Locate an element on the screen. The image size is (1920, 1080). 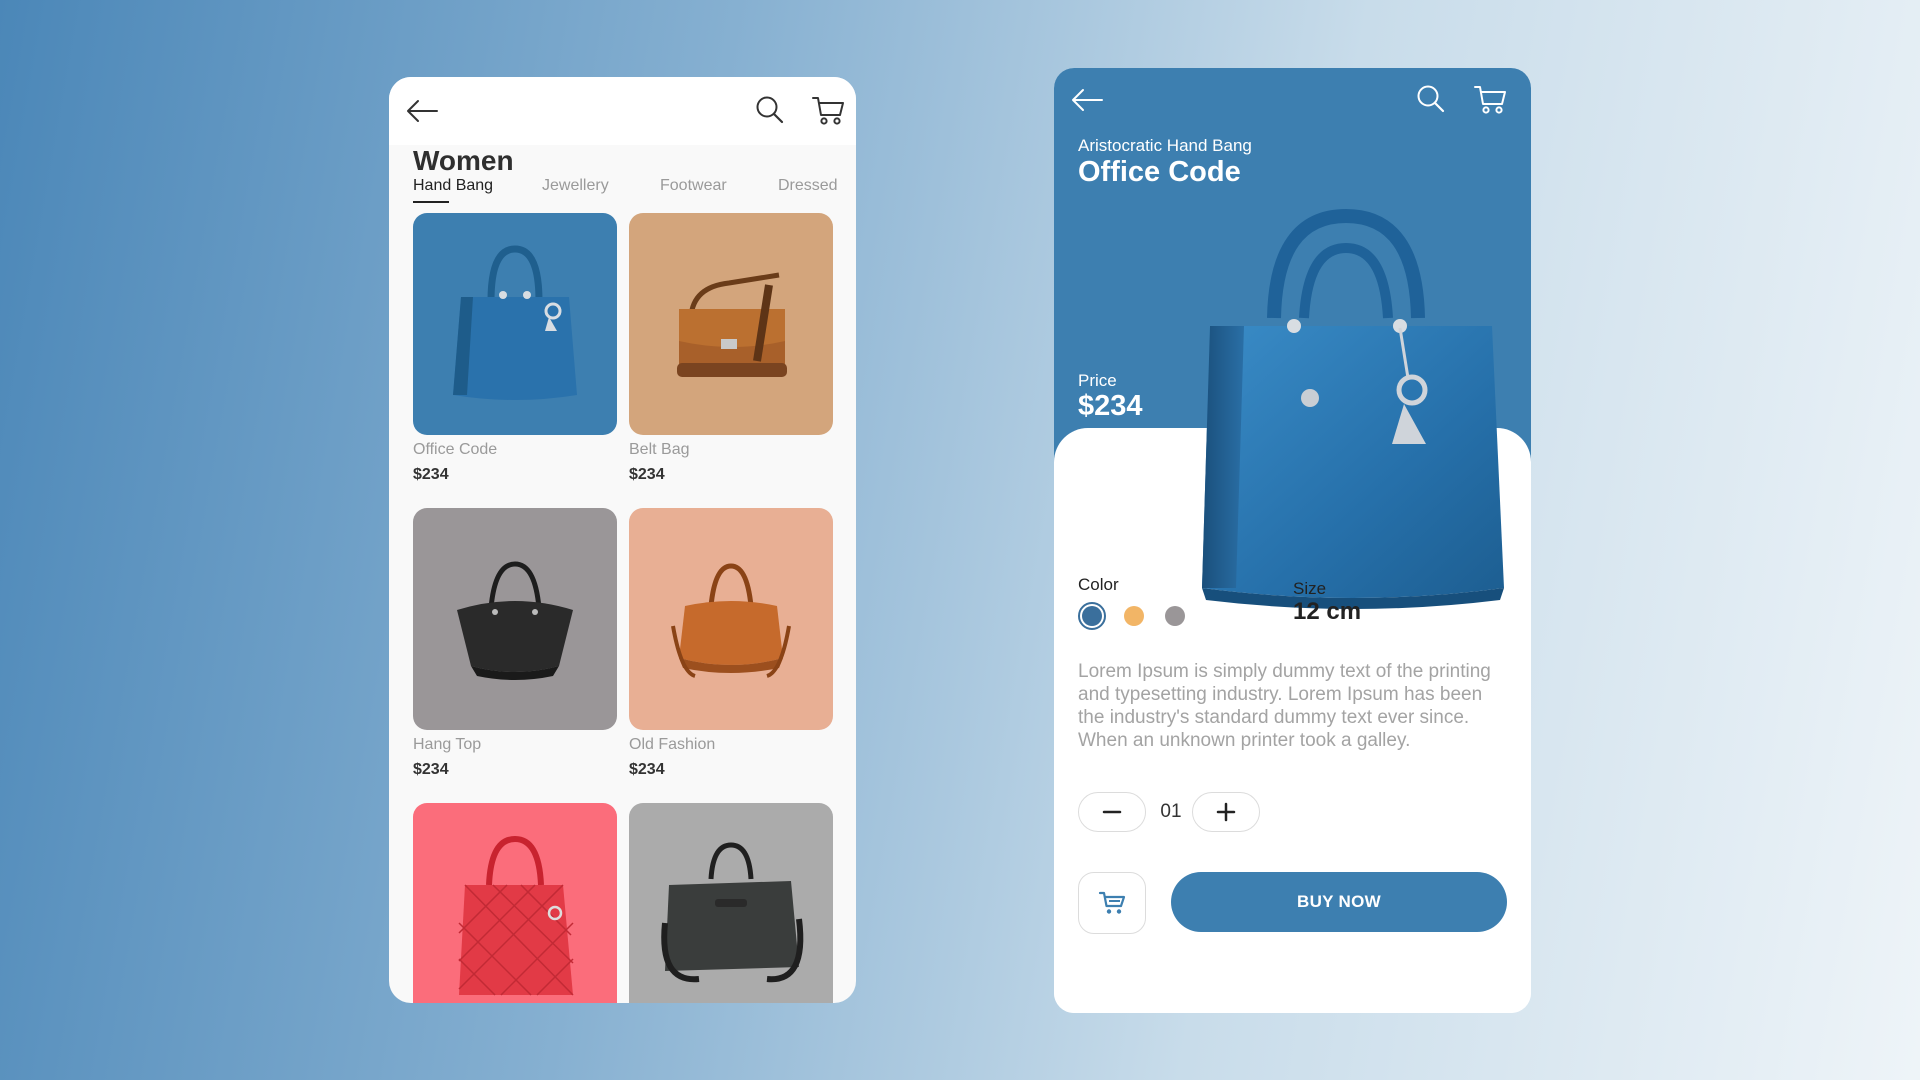
size-value: 12 cm is located at coordinates (1327, 611).